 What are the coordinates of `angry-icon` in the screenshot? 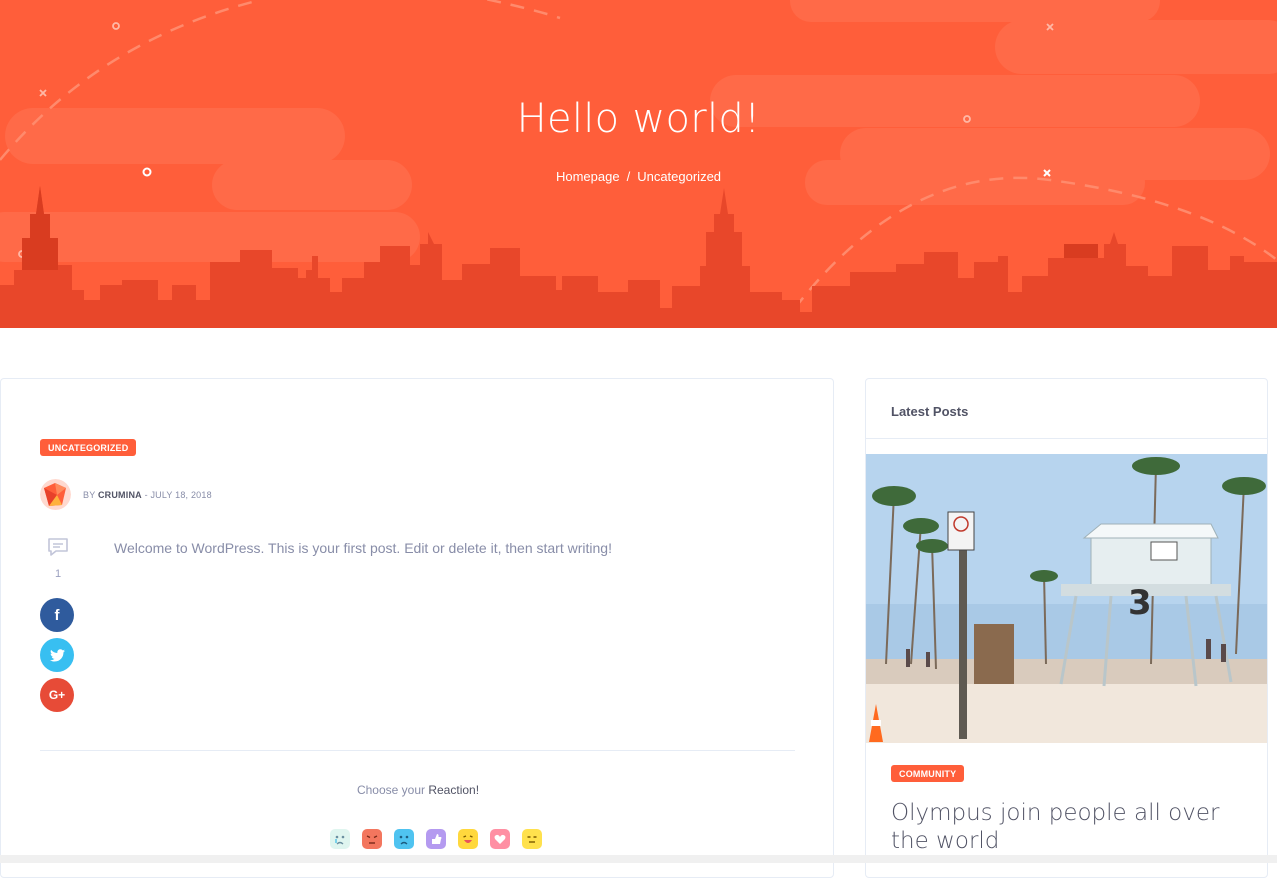 It's located at (372, 839).